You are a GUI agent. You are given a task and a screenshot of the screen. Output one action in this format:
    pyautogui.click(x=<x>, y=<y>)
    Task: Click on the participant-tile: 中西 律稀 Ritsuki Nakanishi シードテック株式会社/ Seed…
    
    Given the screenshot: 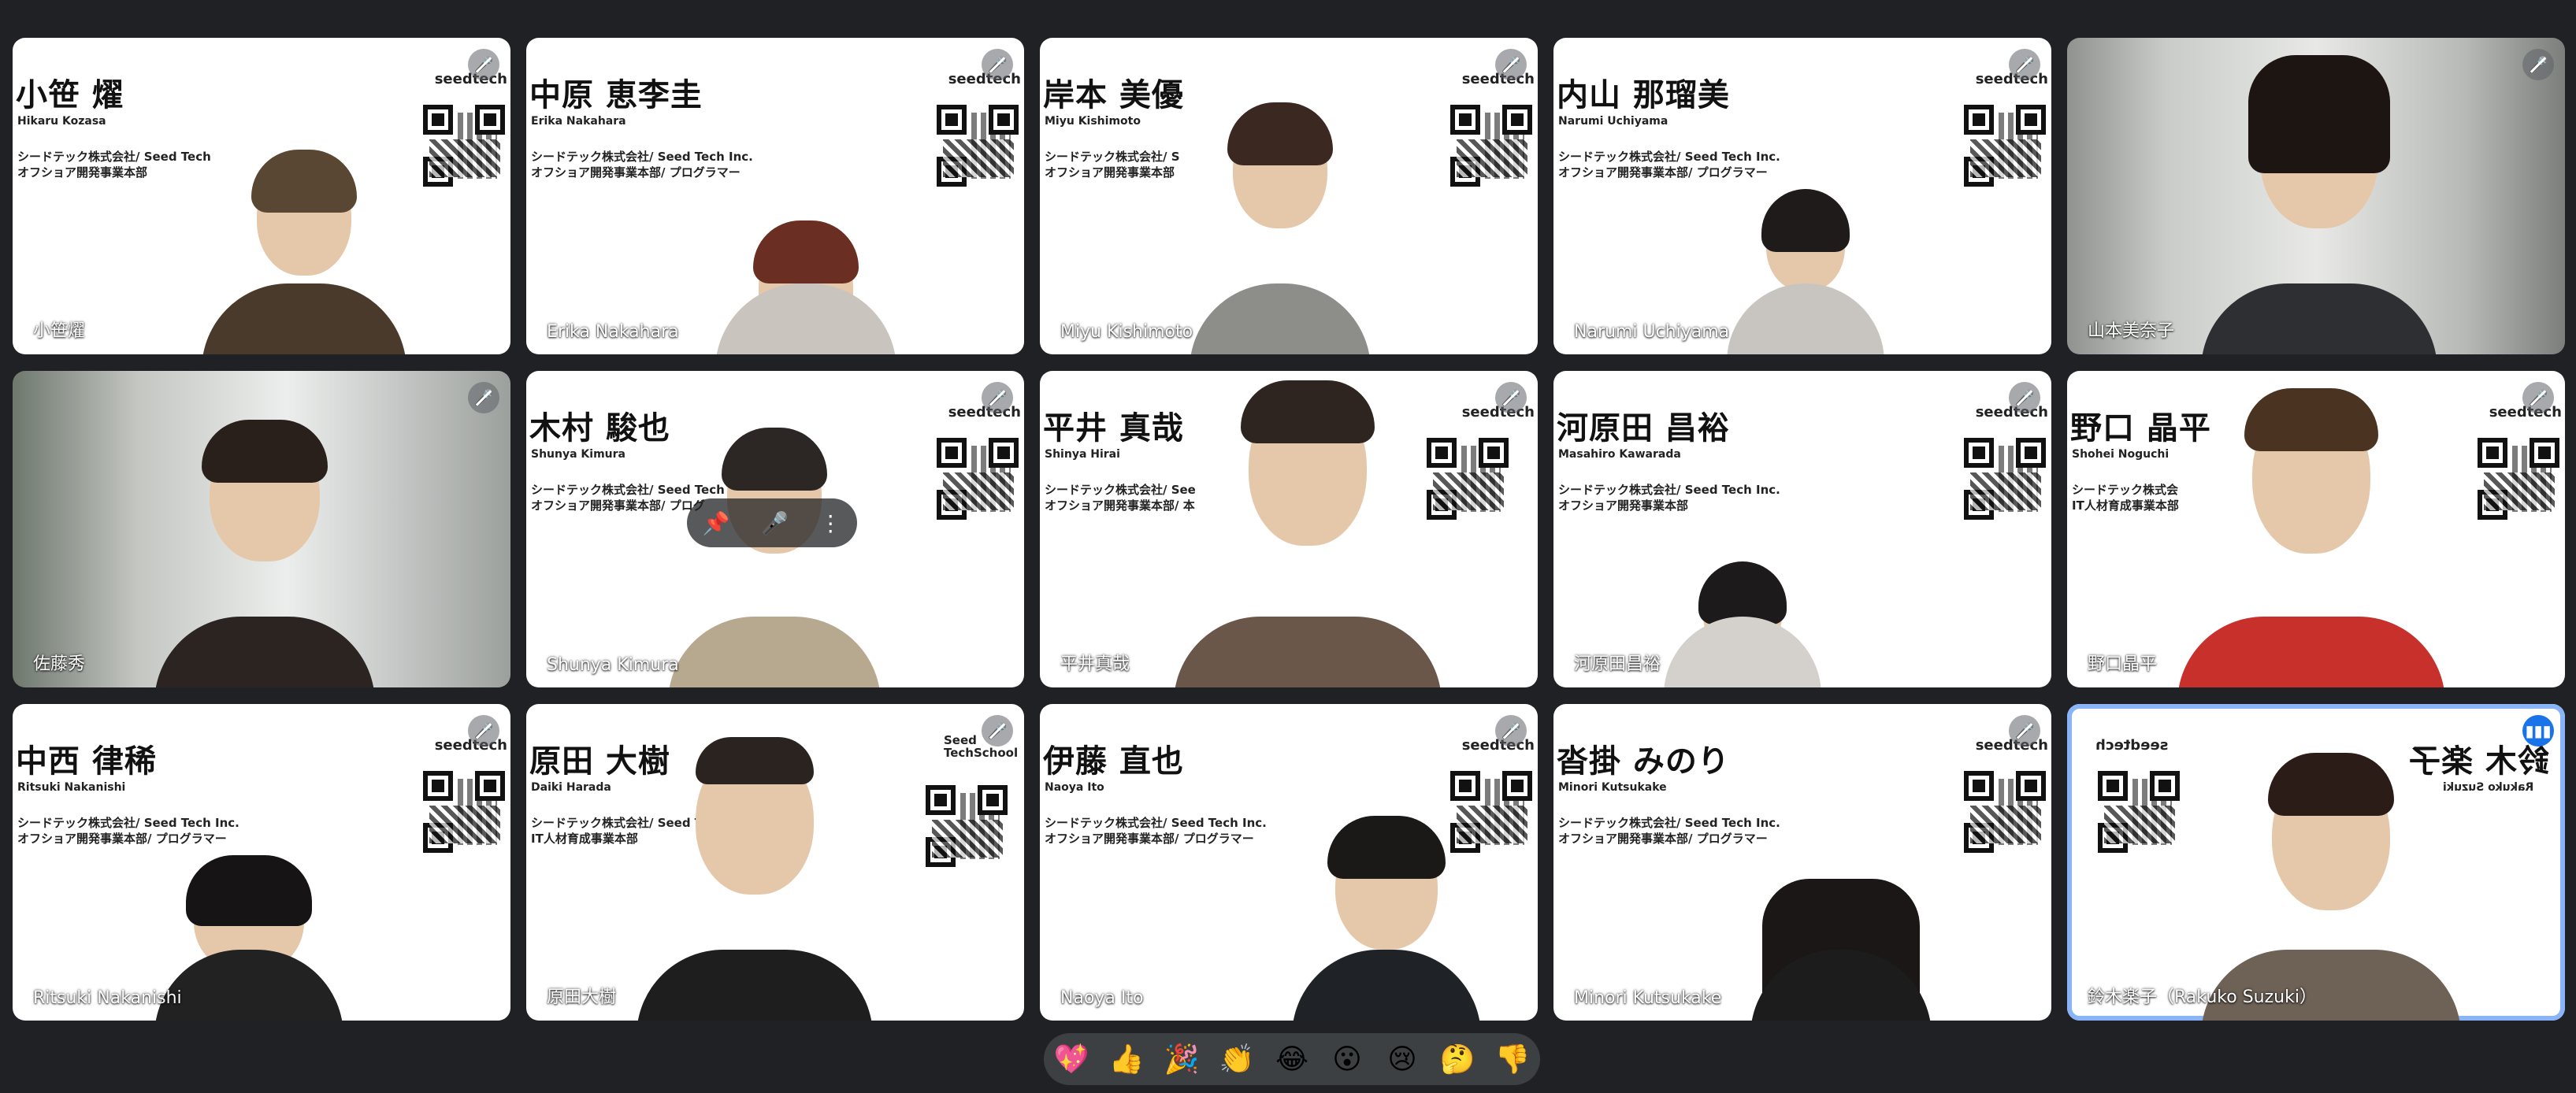 What is the action you would take?
    pyautogui.click(x=261, y=862)
    